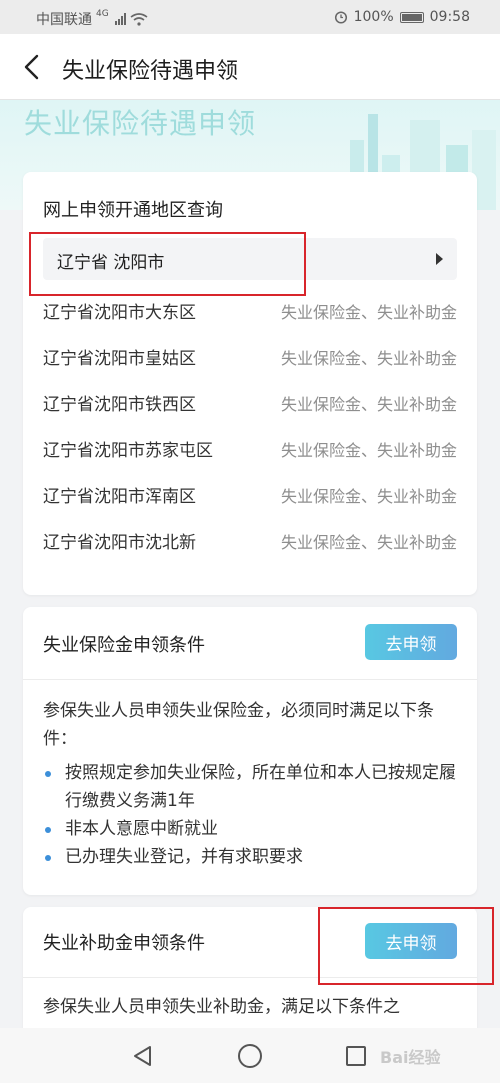  I want to click on nav-home-icon, so click(250, 1056).